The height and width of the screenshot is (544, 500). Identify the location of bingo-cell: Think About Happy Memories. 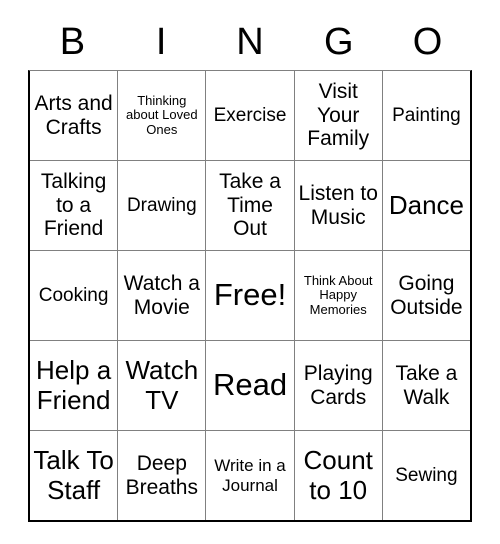
(339, 295).